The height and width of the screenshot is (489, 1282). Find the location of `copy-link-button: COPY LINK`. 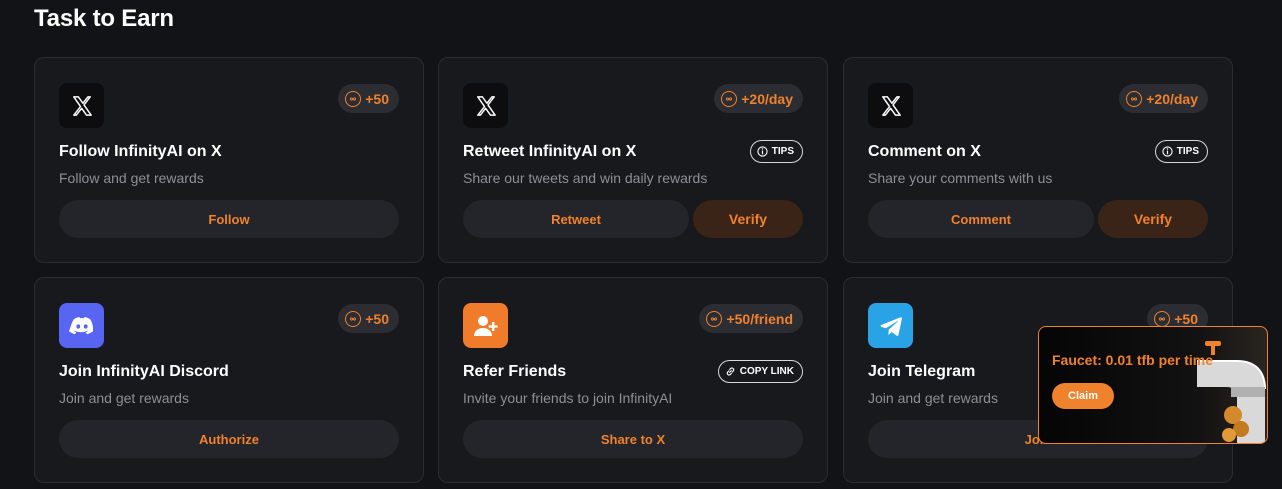

copy-link-button: COPY LINK is located at coordinates (760, 371).